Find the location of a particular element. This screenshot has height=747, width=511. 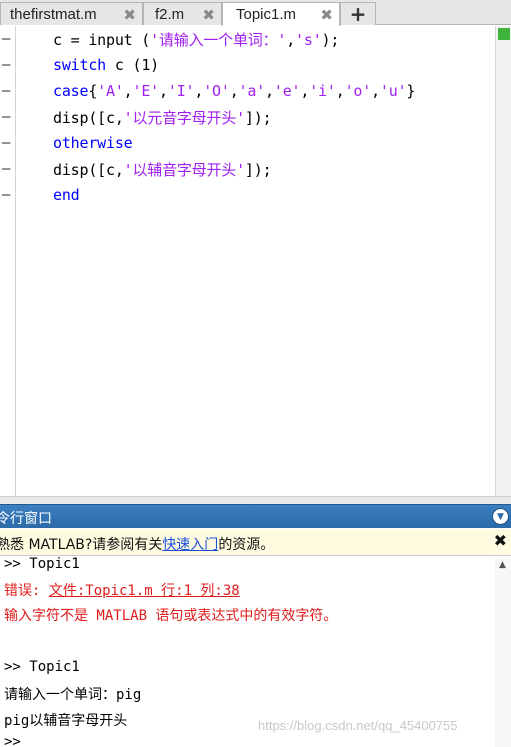

code-line: — switch c (1) is located at coordinates (247, 65).